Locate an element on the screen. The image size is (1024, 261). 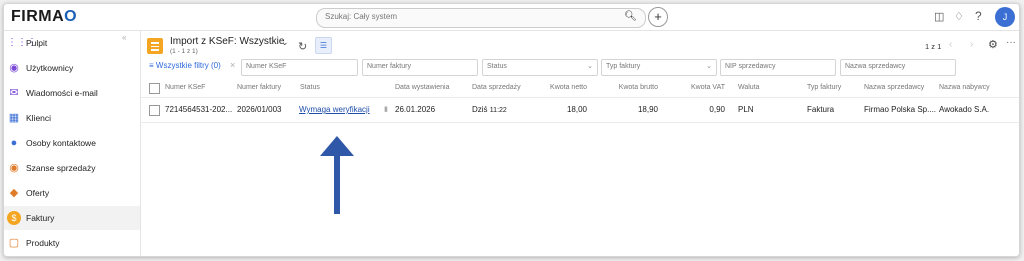
page-title: Import z KSeF: Wszystkie is located at coordinates (227, 41).